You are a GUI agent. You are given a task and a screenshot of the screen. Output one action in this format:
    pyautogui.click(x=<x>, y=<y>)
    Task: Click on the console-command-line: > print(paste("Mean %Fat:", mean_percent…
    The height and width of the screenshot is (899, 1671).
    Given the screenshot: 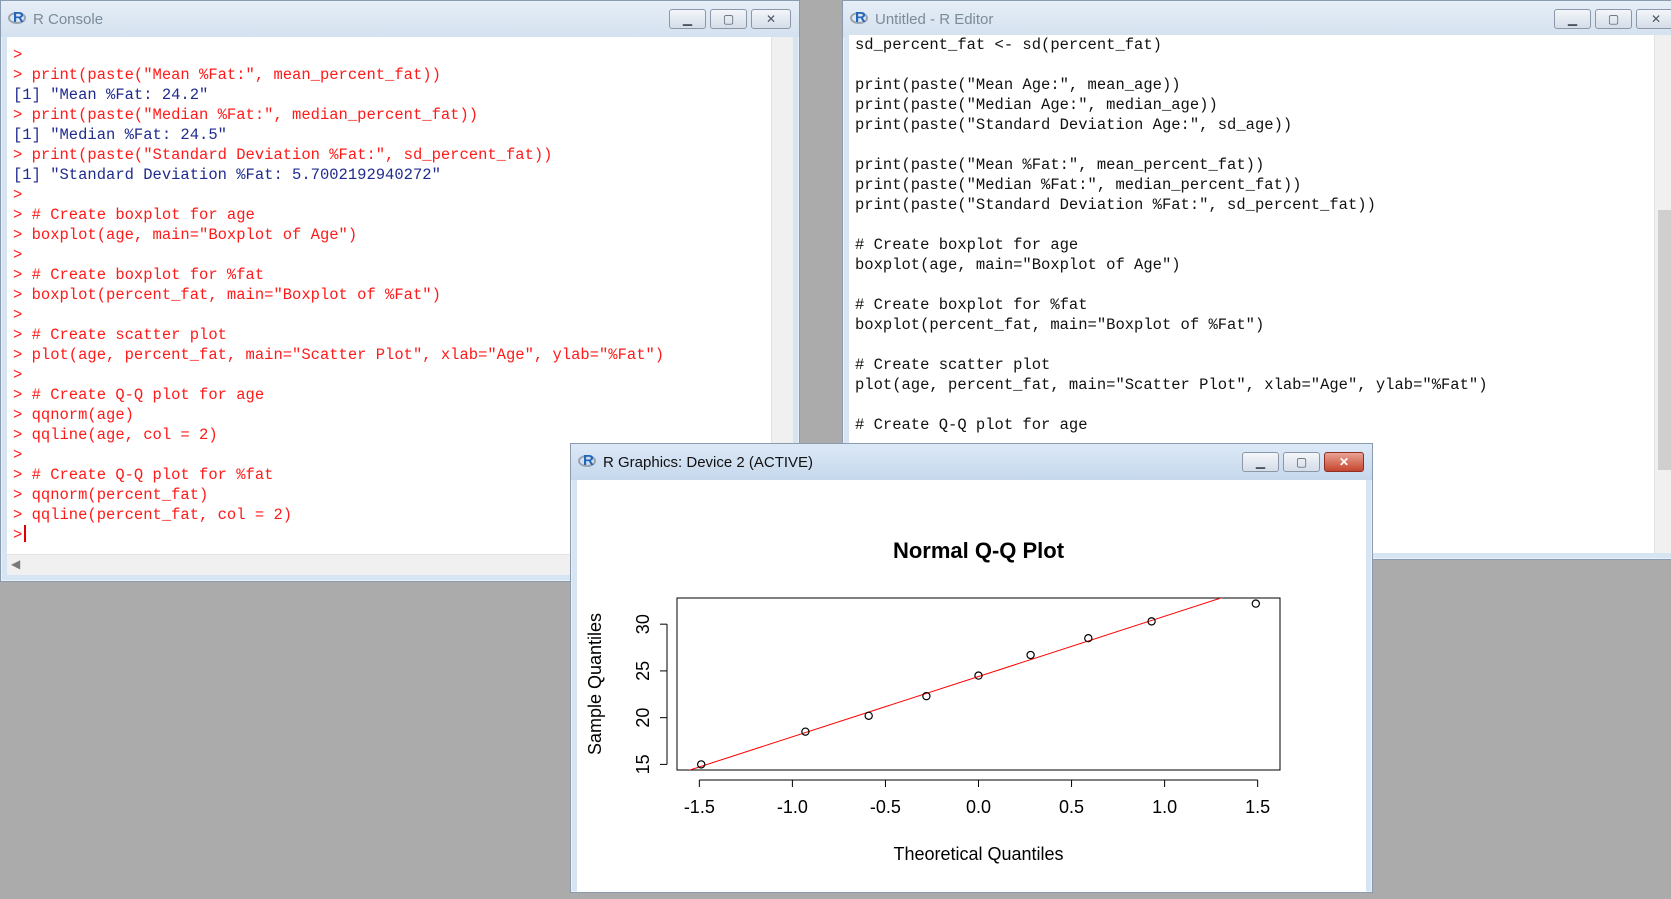 What is the action you would take?
    pyautogui.click(x=227, y=75)
    